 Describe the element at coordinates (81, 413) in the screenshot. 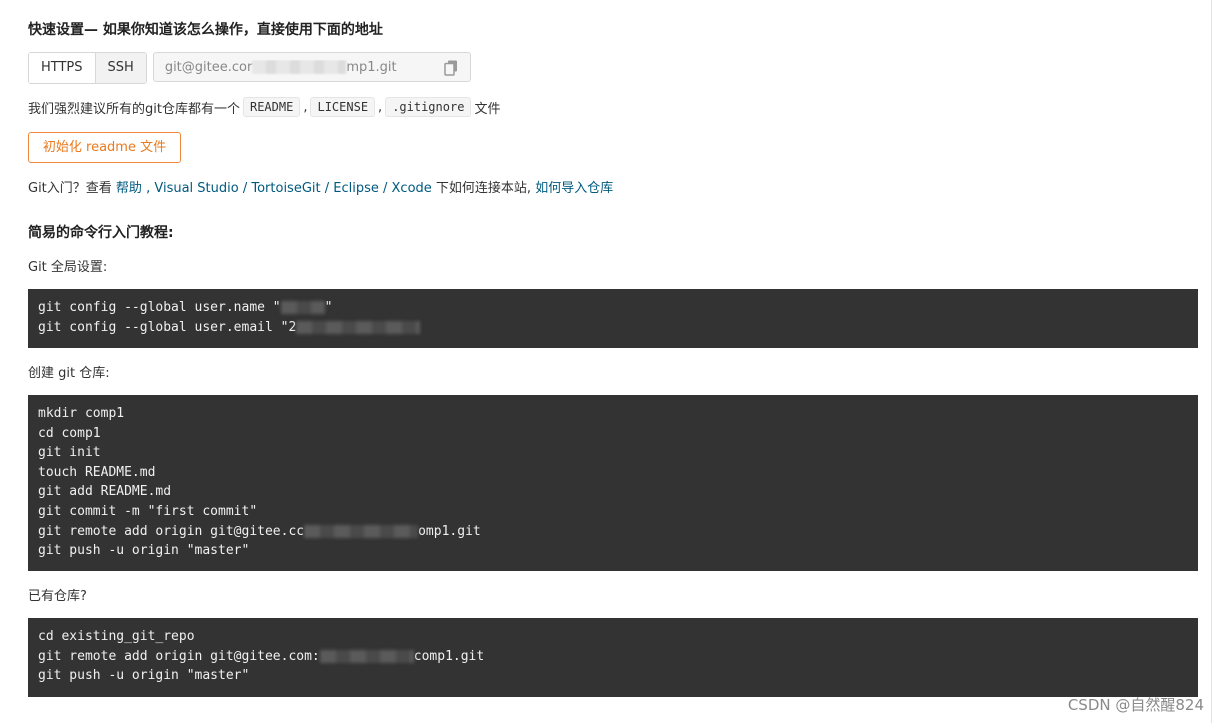

I see `code-line: mkdir comp1` at that location.